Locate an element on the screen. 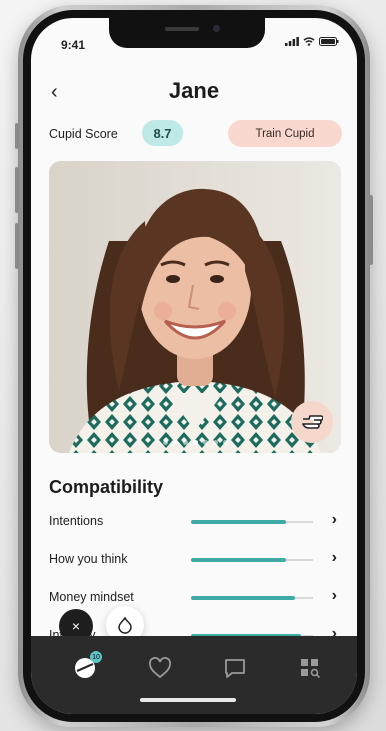 This screenshot has height=731, width=386. tab-messages is located at coordinates (235, 668).